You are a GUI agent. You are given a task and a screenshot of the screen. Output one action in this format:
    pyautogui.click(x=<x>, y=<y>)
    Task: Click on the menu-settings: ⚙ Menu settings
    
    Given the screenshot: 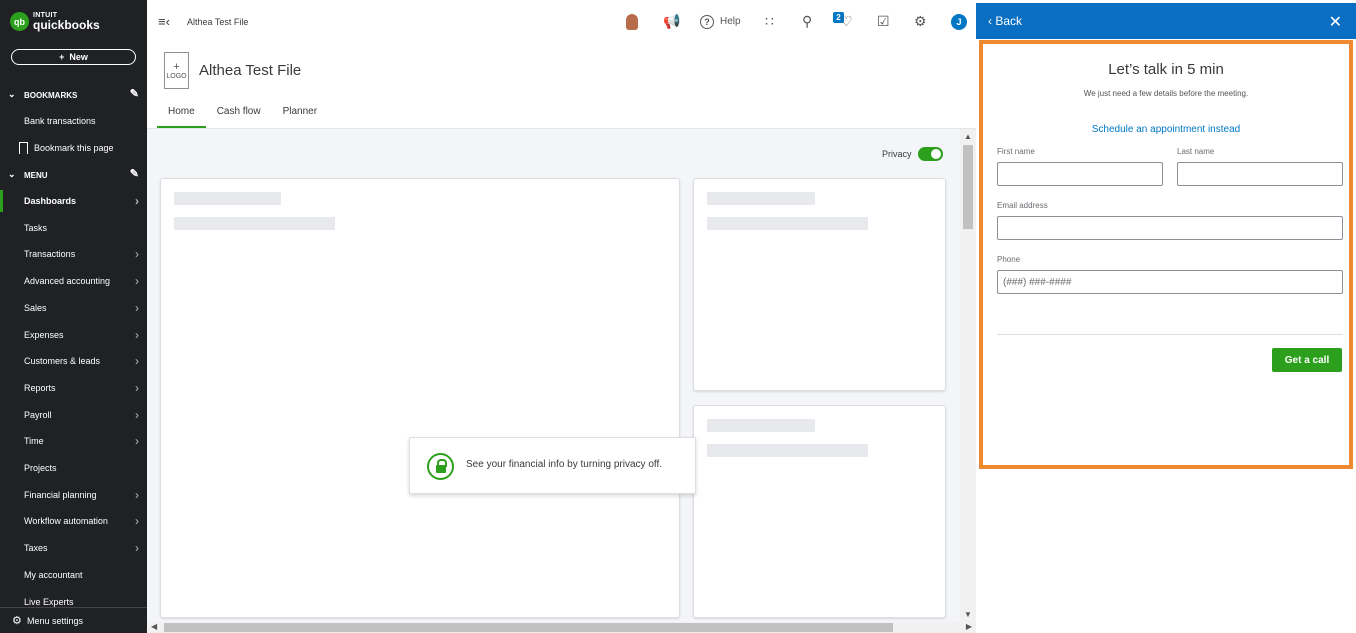 What is the action you would take?
    pyautogui.click(x=73, y=620)
    